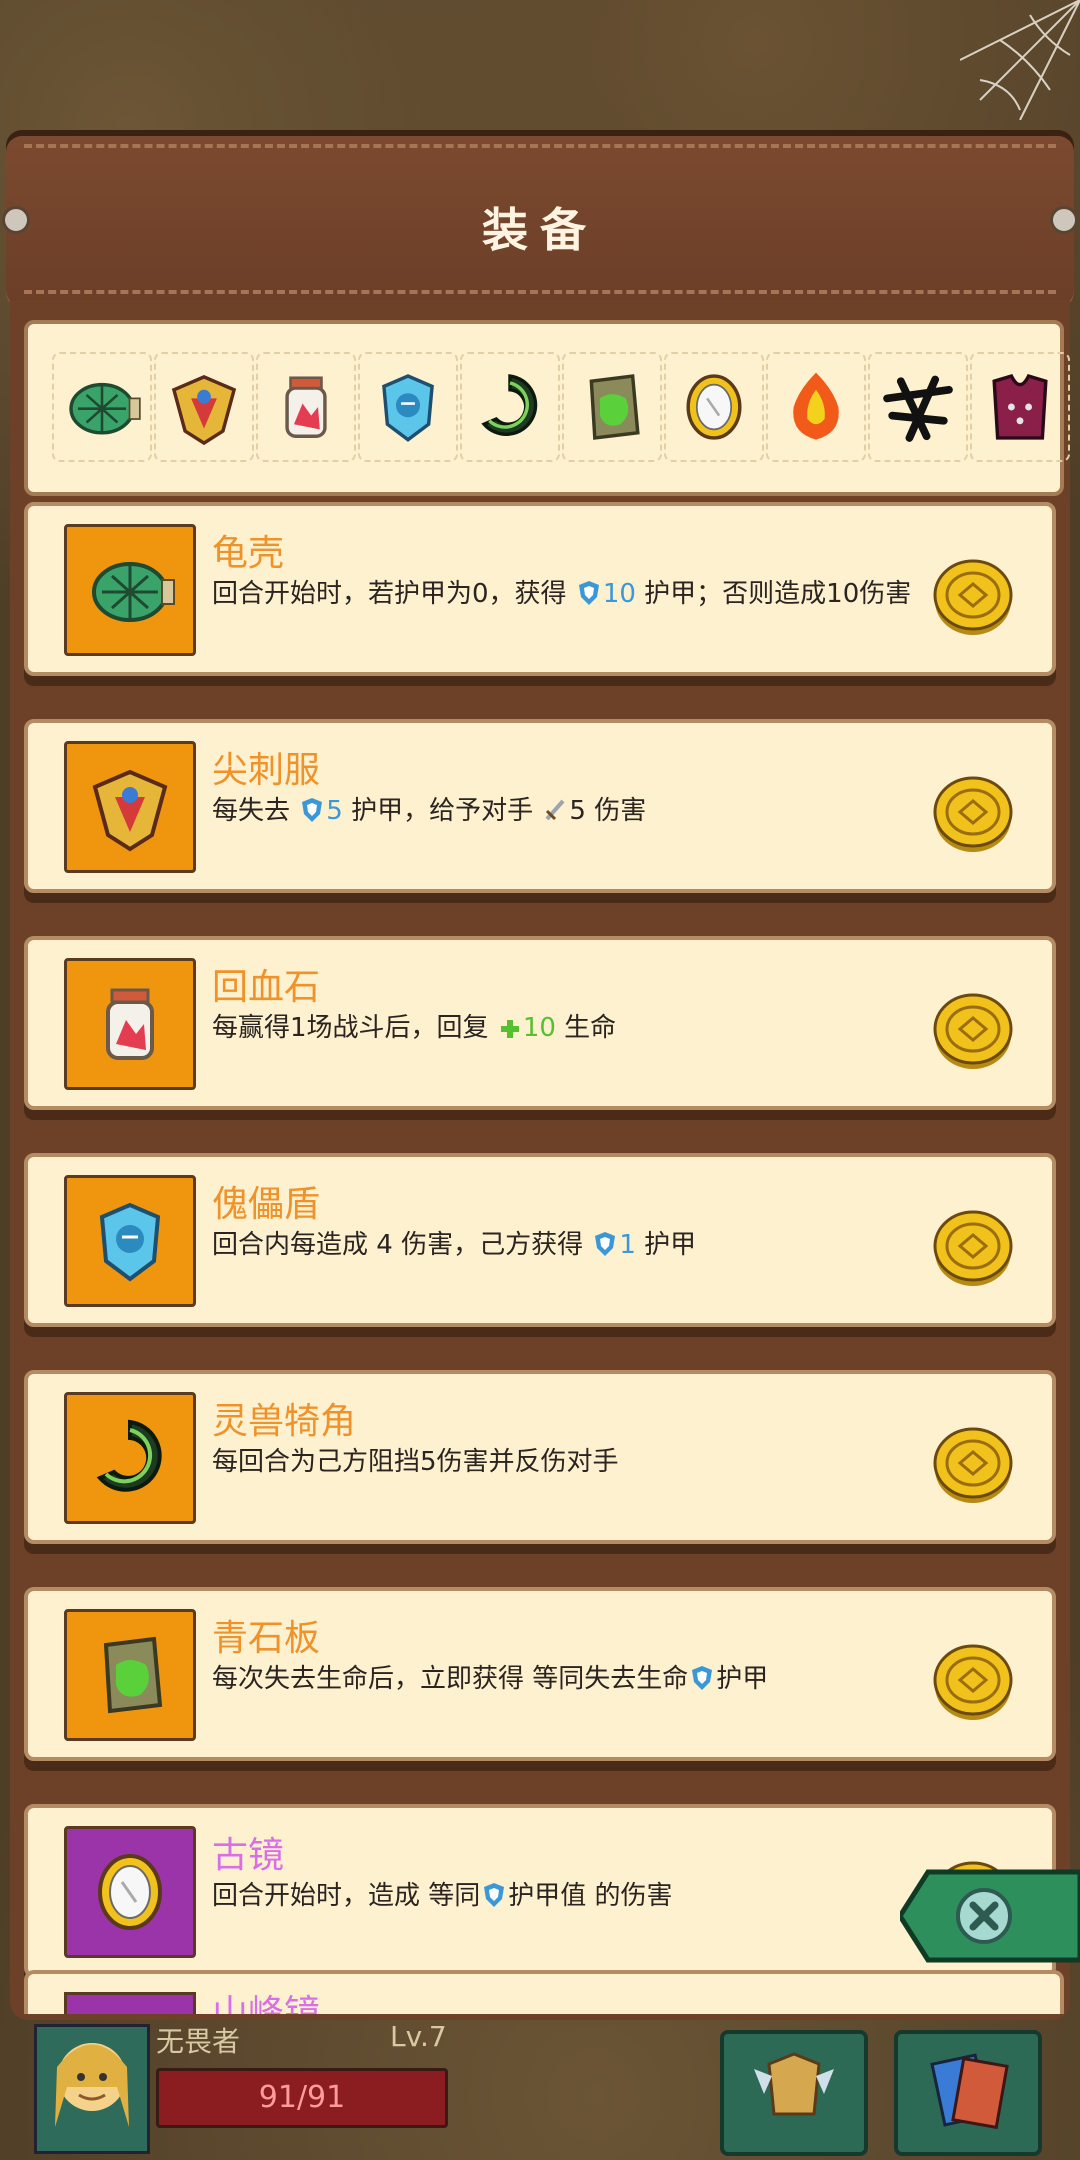 The height and width of the screenshot is (2160, 1080). I want to click on desc-text: 护甲, so click(670, 1245).